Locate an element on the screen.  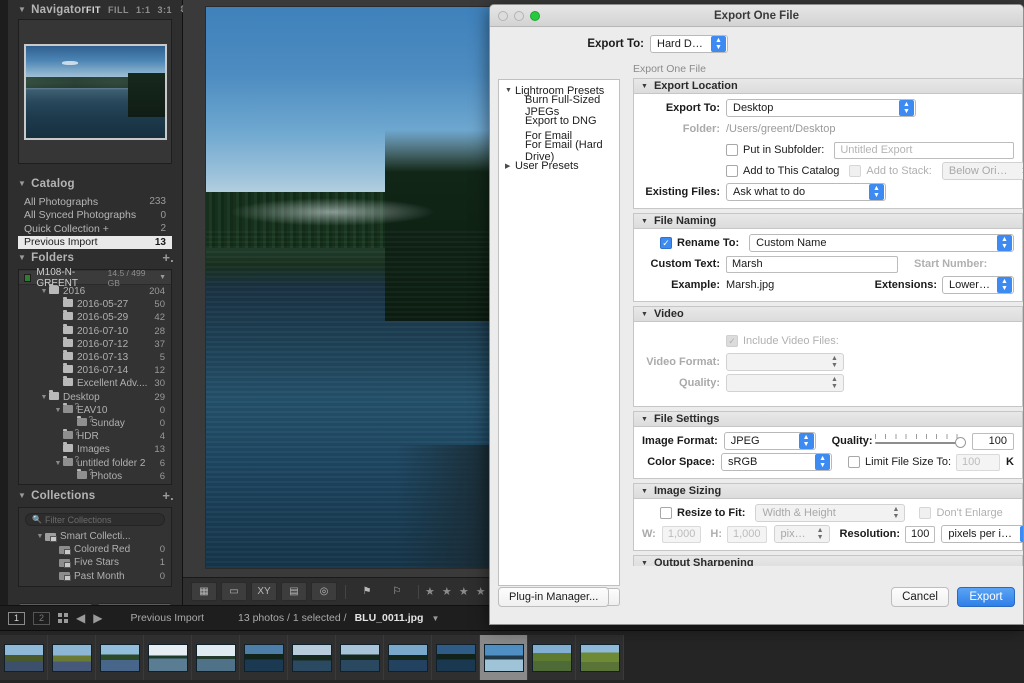
file-settings-header: ▼ File Settings is located at coordinates (828, 419).